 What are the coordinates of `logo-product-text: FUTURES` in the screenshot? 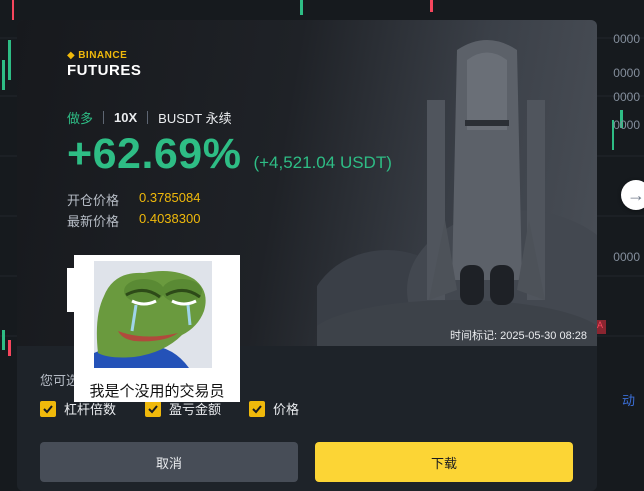 It's located at (104, 70).